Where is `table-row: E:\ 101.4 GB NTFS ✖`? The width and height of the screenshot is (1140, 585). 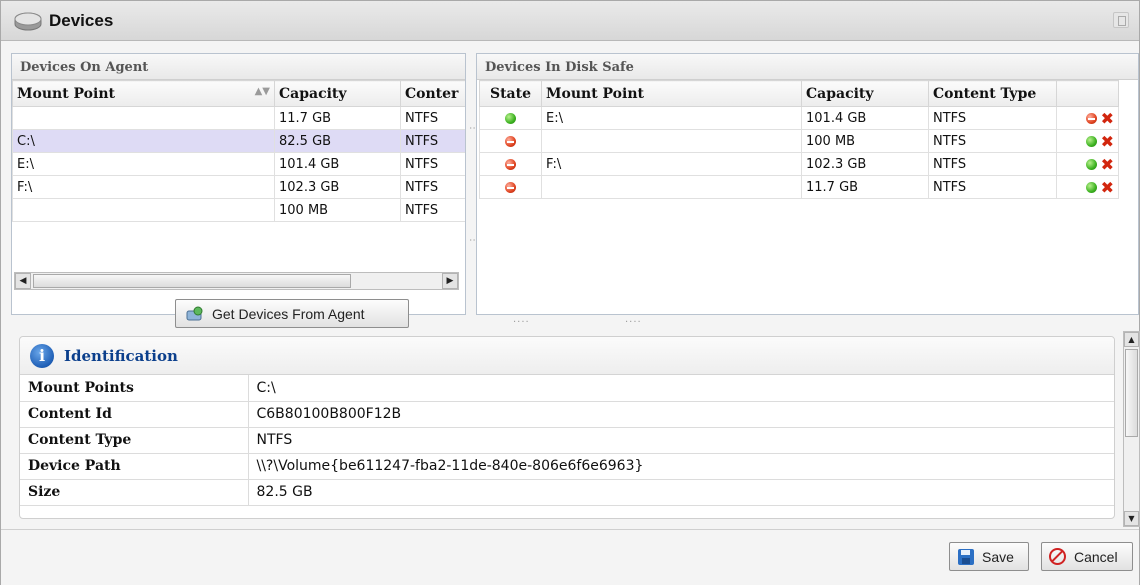 table-row: E:\ 101.4 GB NTFS ✖ is located at coordinates (799, 118).